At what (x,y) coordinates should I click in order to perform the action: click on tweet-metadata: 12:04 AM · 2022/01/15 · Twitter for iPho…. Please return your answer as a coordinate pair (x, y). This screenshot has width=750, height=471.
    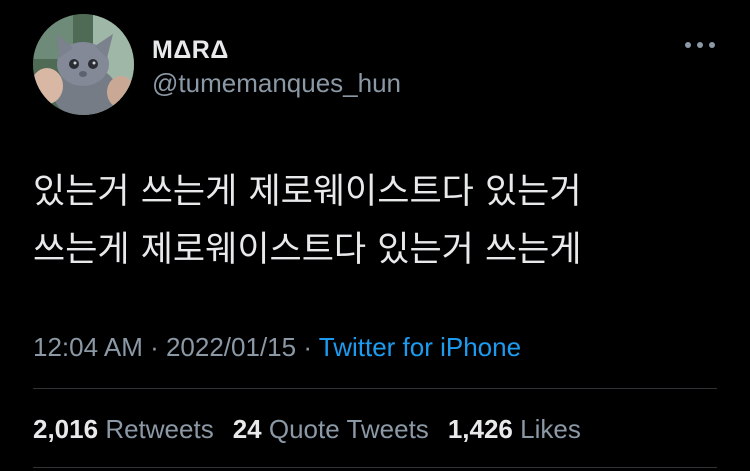
    Looking at the image, I should click on (277, 347).